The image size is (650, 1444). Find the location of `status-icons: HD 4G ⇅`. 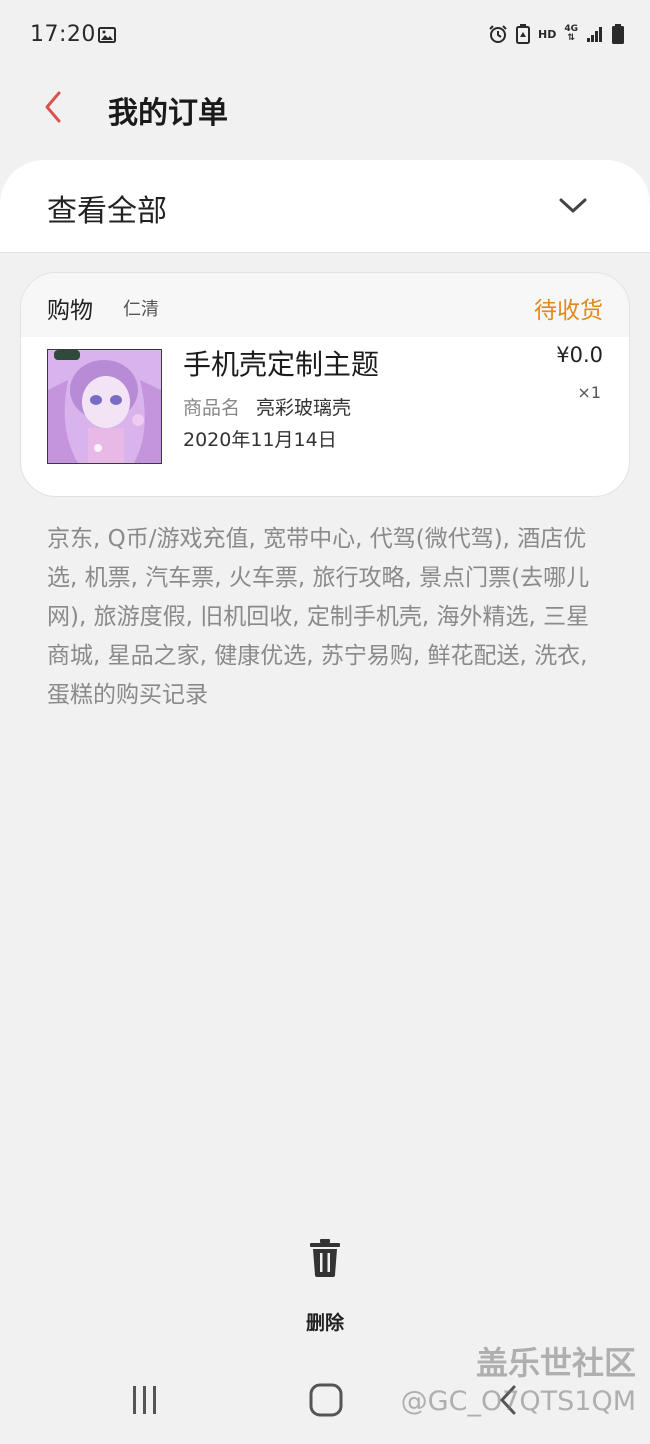

status-icons: HD 4G ⇅ is located at coordinates (556, 34).